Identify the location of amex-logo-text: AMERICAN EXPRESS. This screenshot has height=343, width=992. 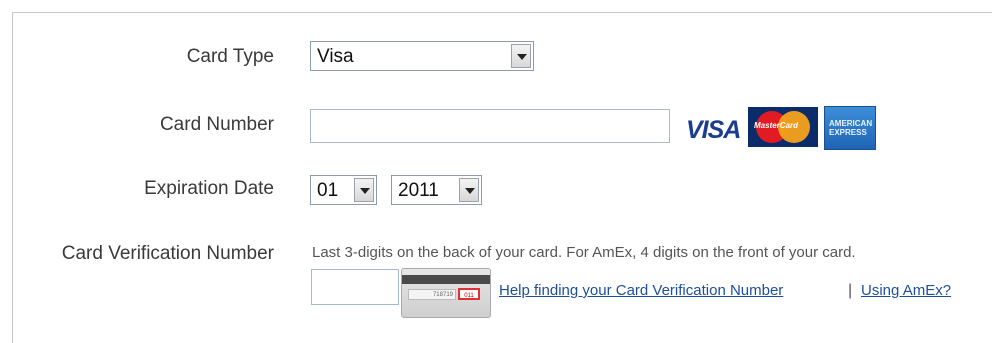
(851, 128).